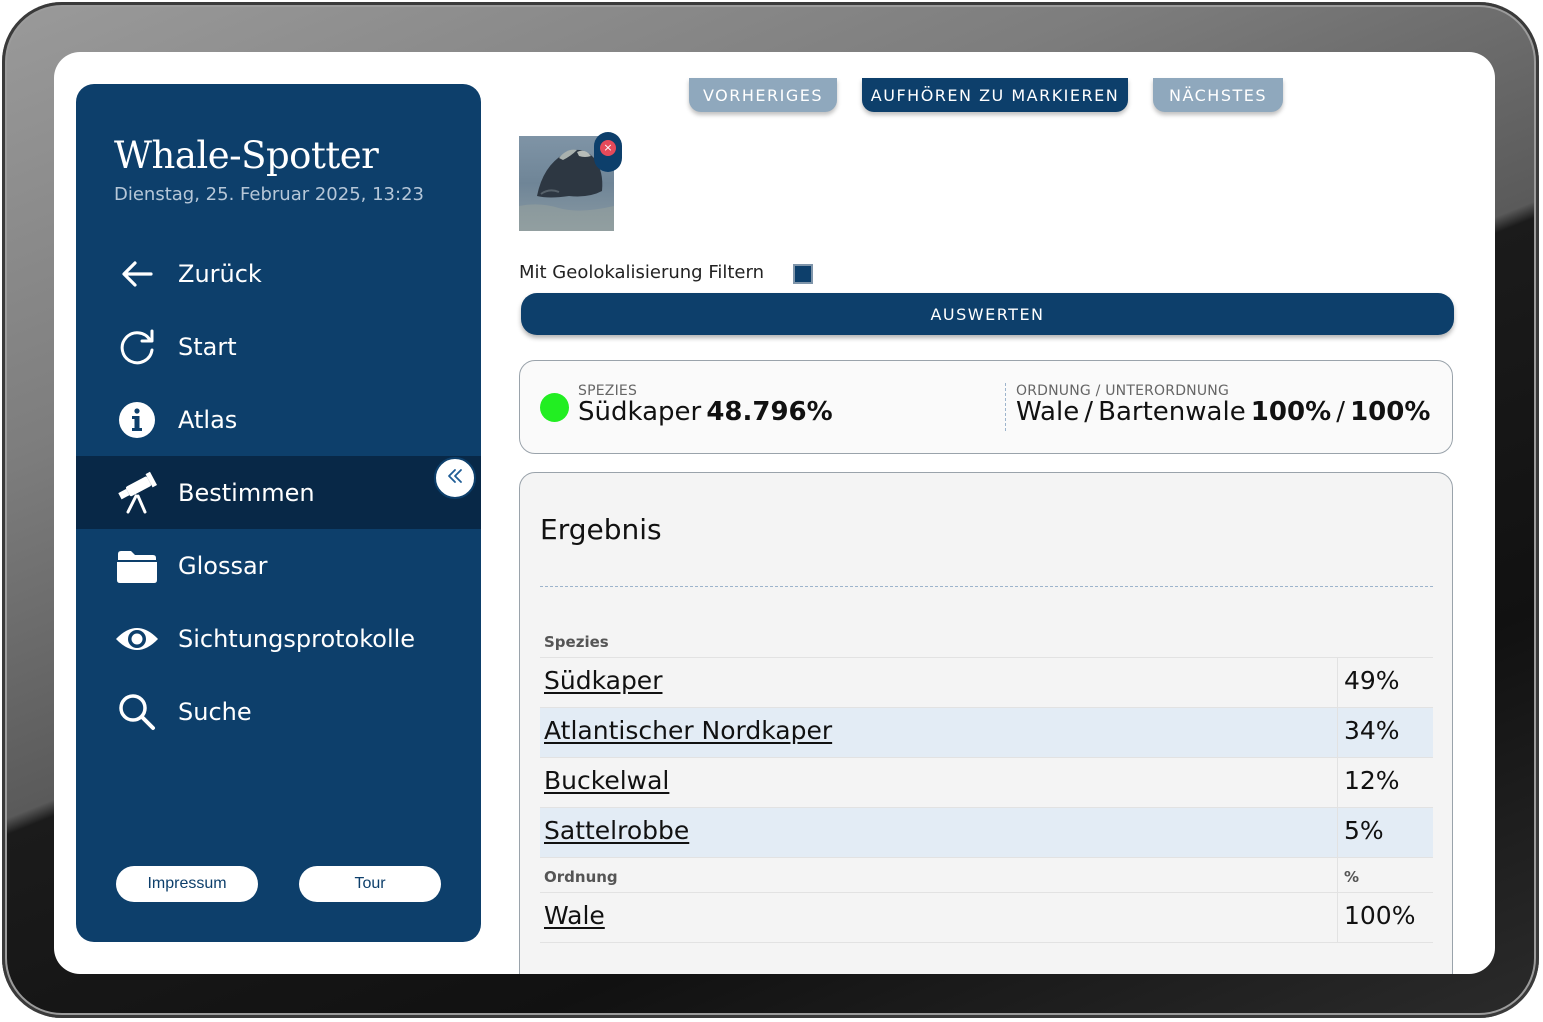 The height and width of the screenshot is (1022, 1543). What do you see at coordinates (803, 274) in the screenshot?
I see `geo-filter-checkbox` at bounding box center [803, 274].